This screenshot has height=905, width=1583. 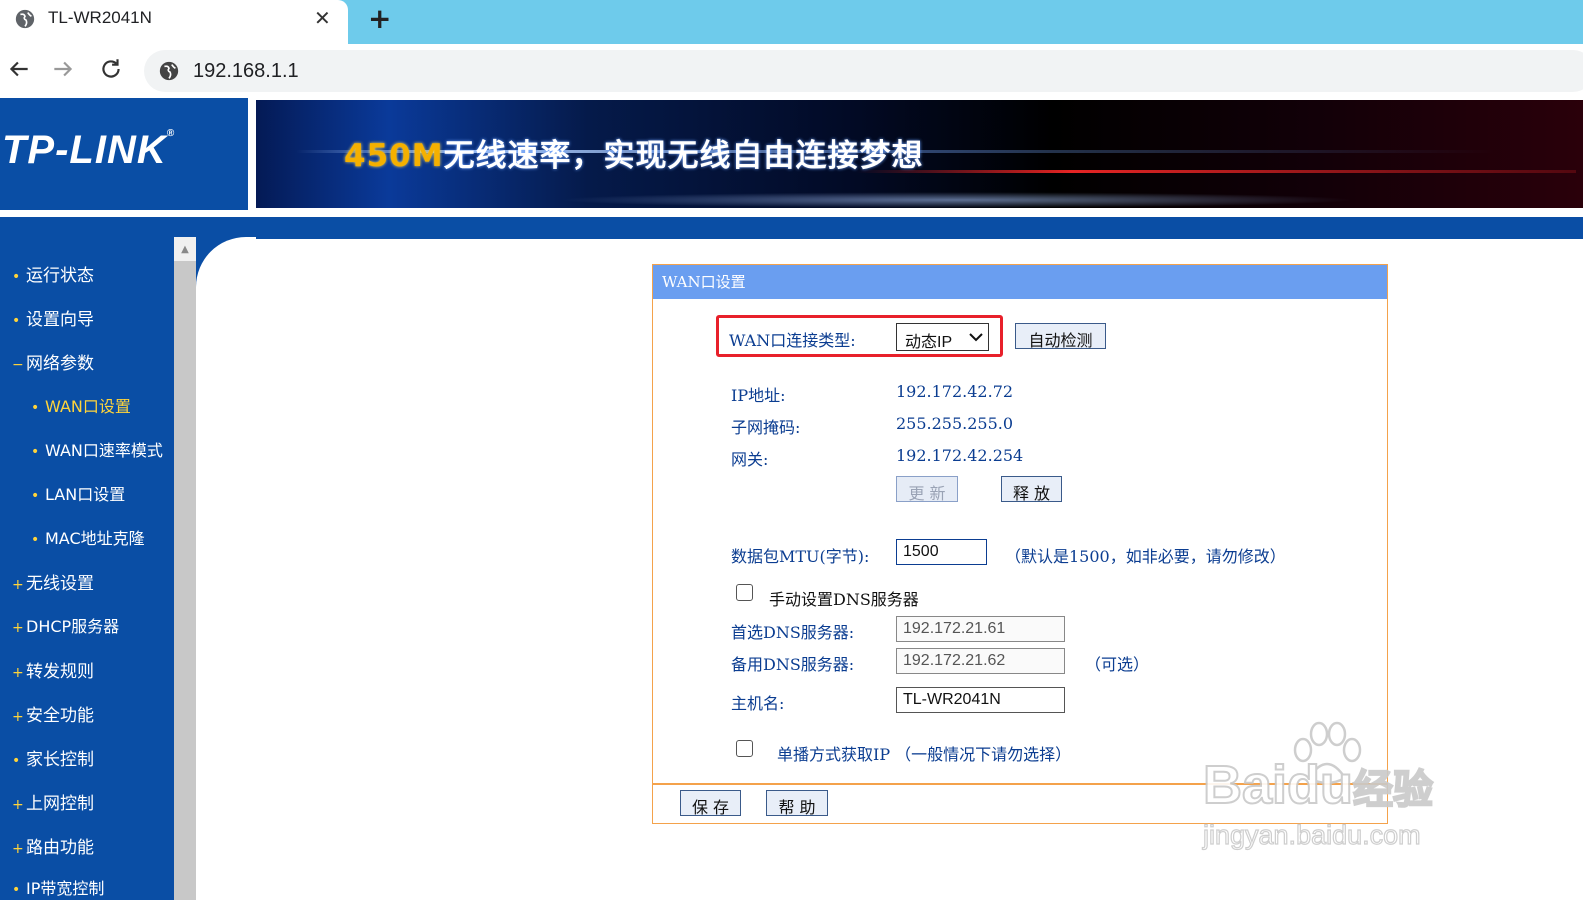 I want to click on tp-link-logo: TP-LINK®, so click(x=124, y=154).